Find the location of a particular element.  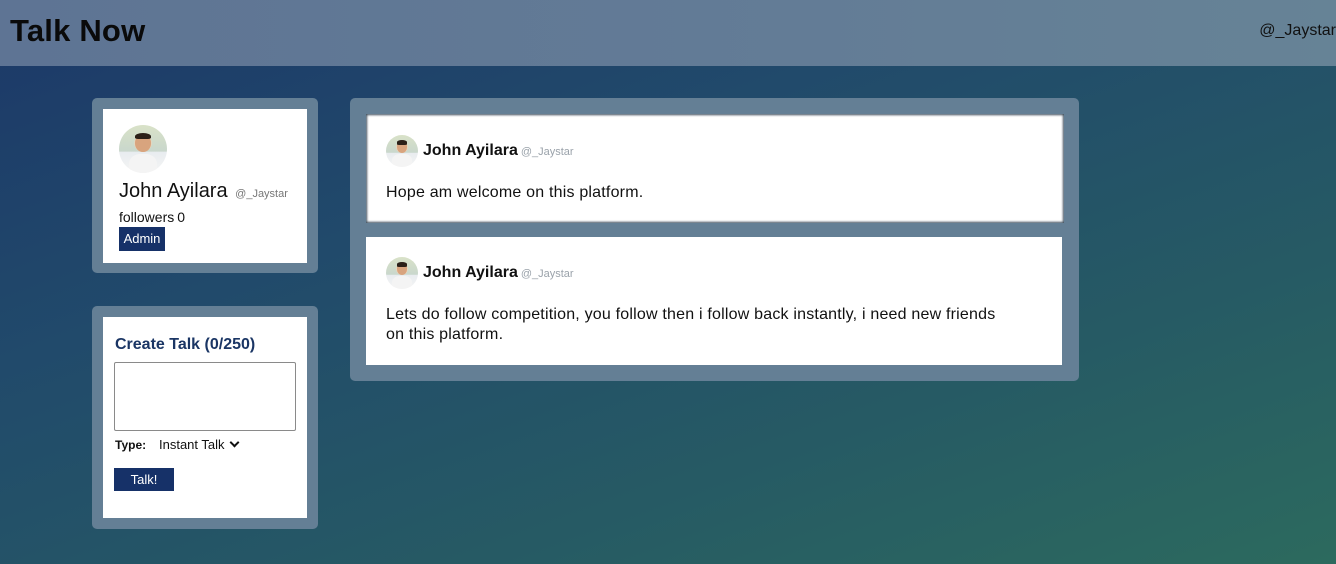

app-title: Talk Now is located at coordinates (77, 31).